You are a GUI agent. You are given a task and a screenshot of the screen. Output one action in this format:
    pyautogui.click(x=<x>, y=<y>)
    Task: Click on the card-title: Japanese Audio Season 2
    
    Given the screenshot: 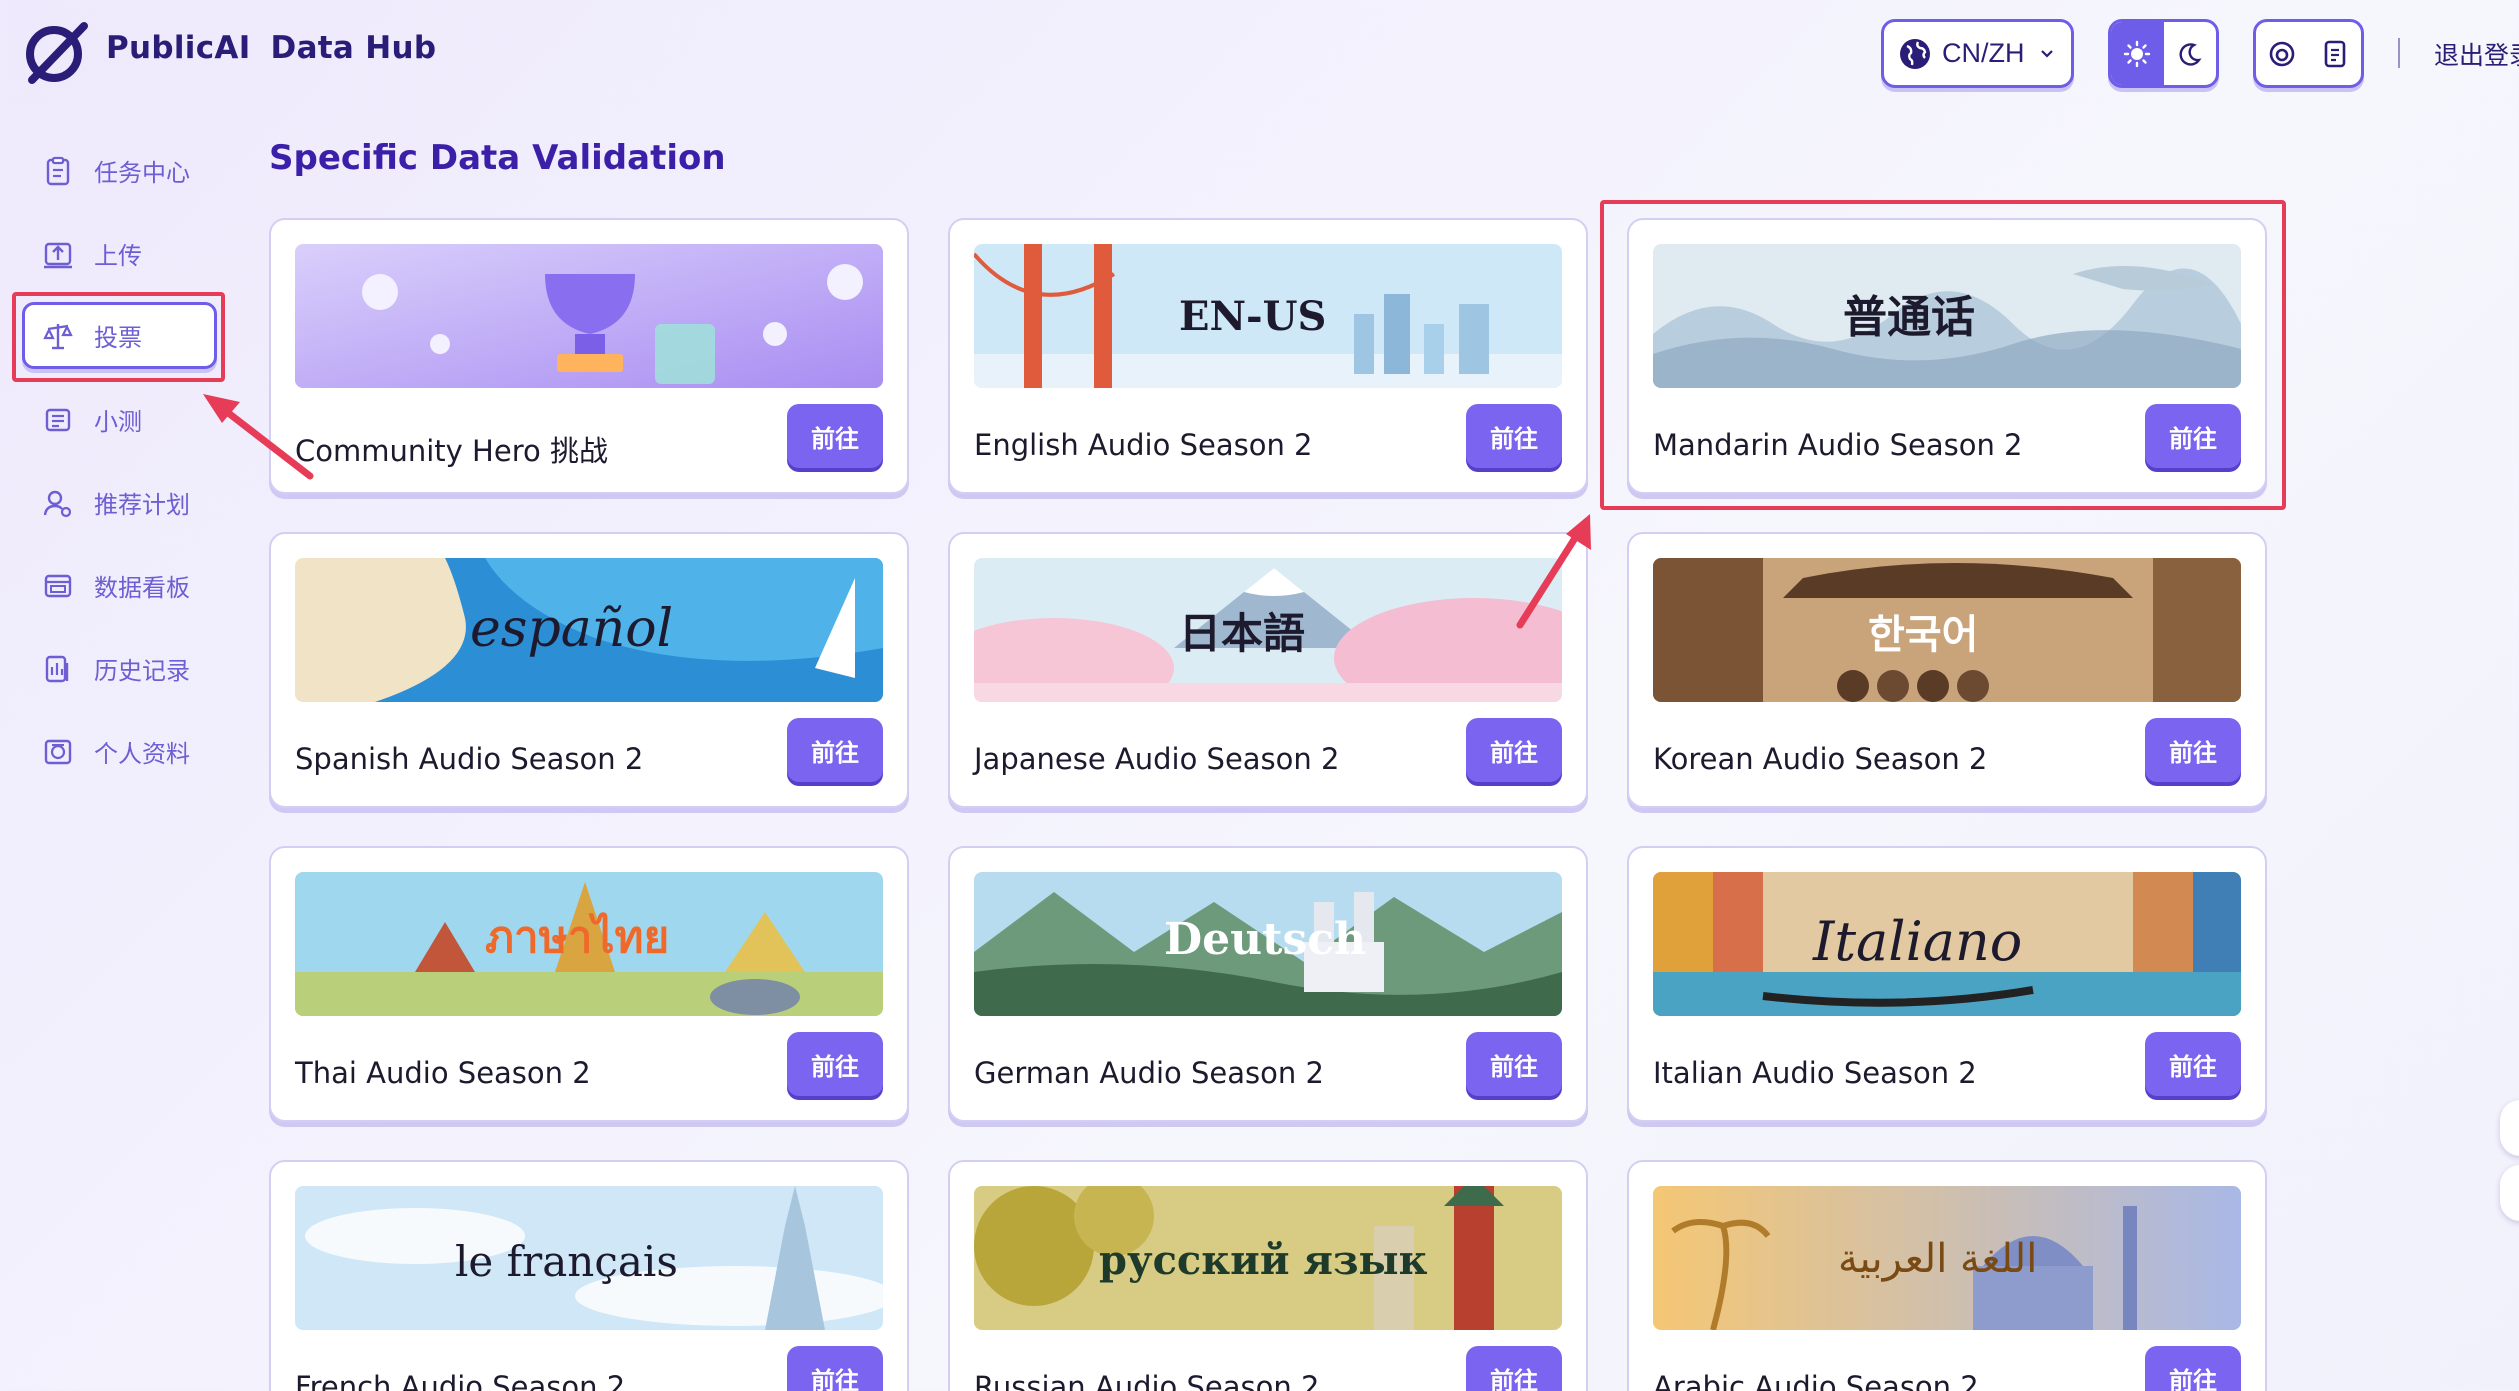 What is the action you would take?
    pyautogui.click(x=1157, y=759)
    